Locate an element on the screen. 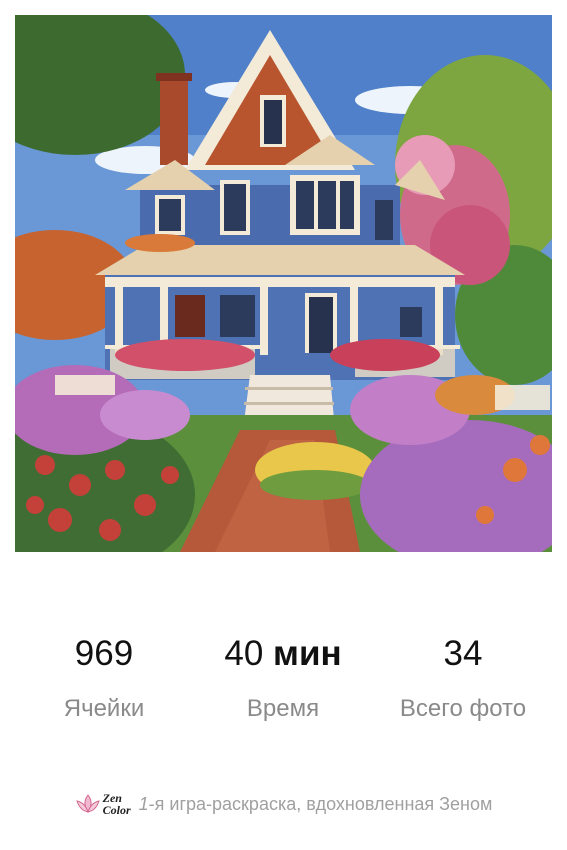 This screenshot has height=850, width=567. stat-photos: 34 Всего фото is located at coordinates (463, 676).